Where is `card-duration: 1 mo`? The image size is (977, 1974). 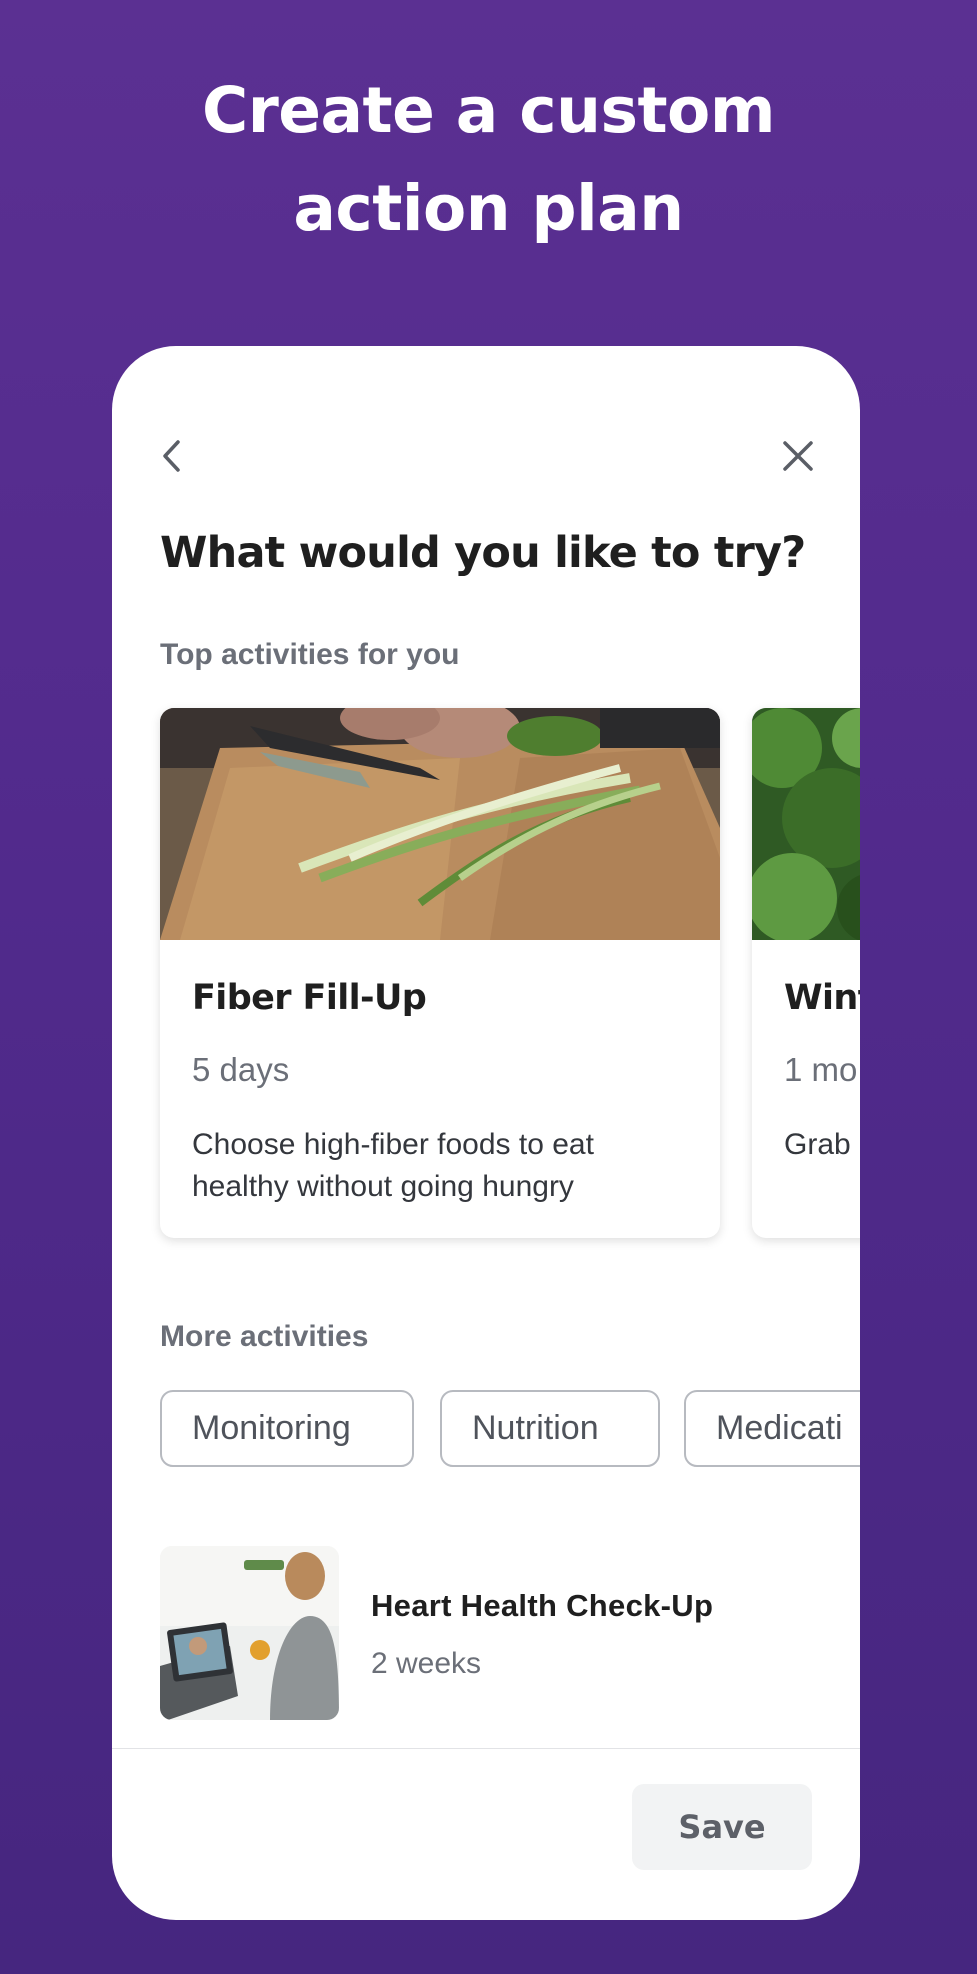
card-duration: 1 mo is located at coordinates (821, 1069).